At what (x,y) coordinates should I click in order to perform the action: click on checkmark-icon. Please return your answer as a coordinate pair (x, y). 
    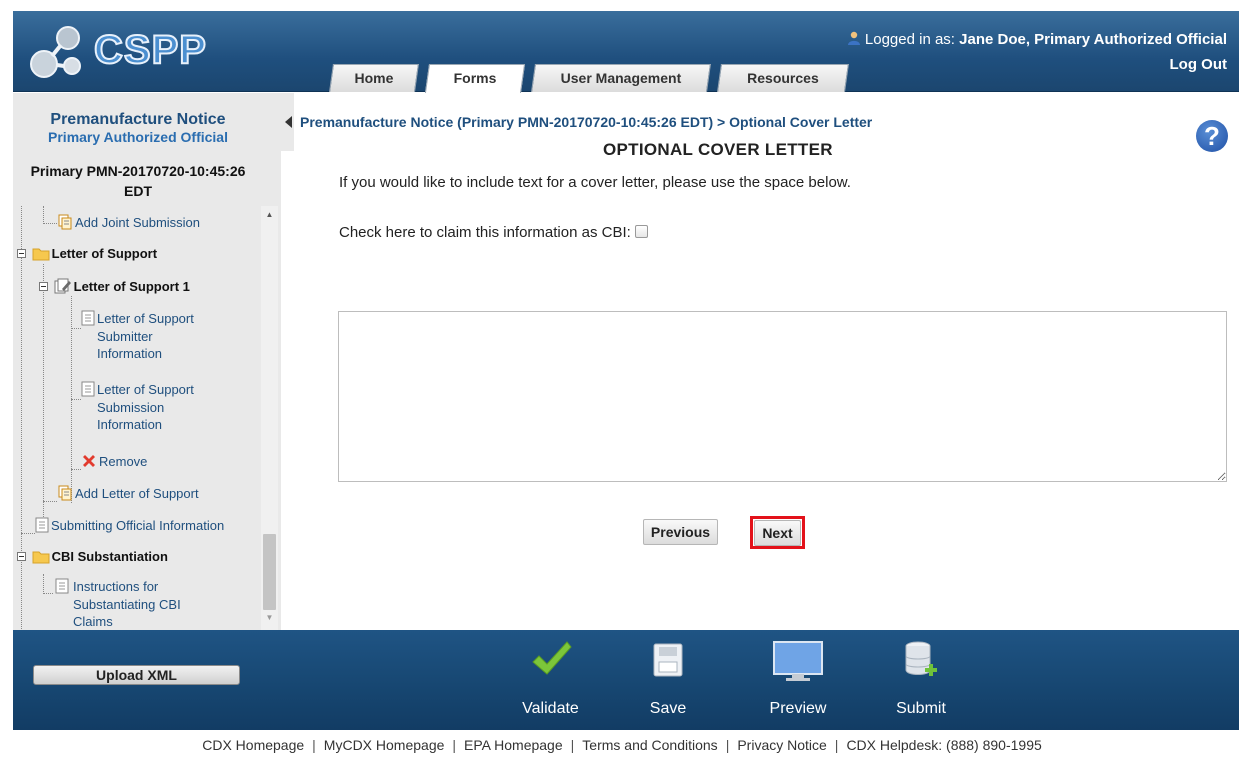
    Looking at the image, I should click on (551, 658).